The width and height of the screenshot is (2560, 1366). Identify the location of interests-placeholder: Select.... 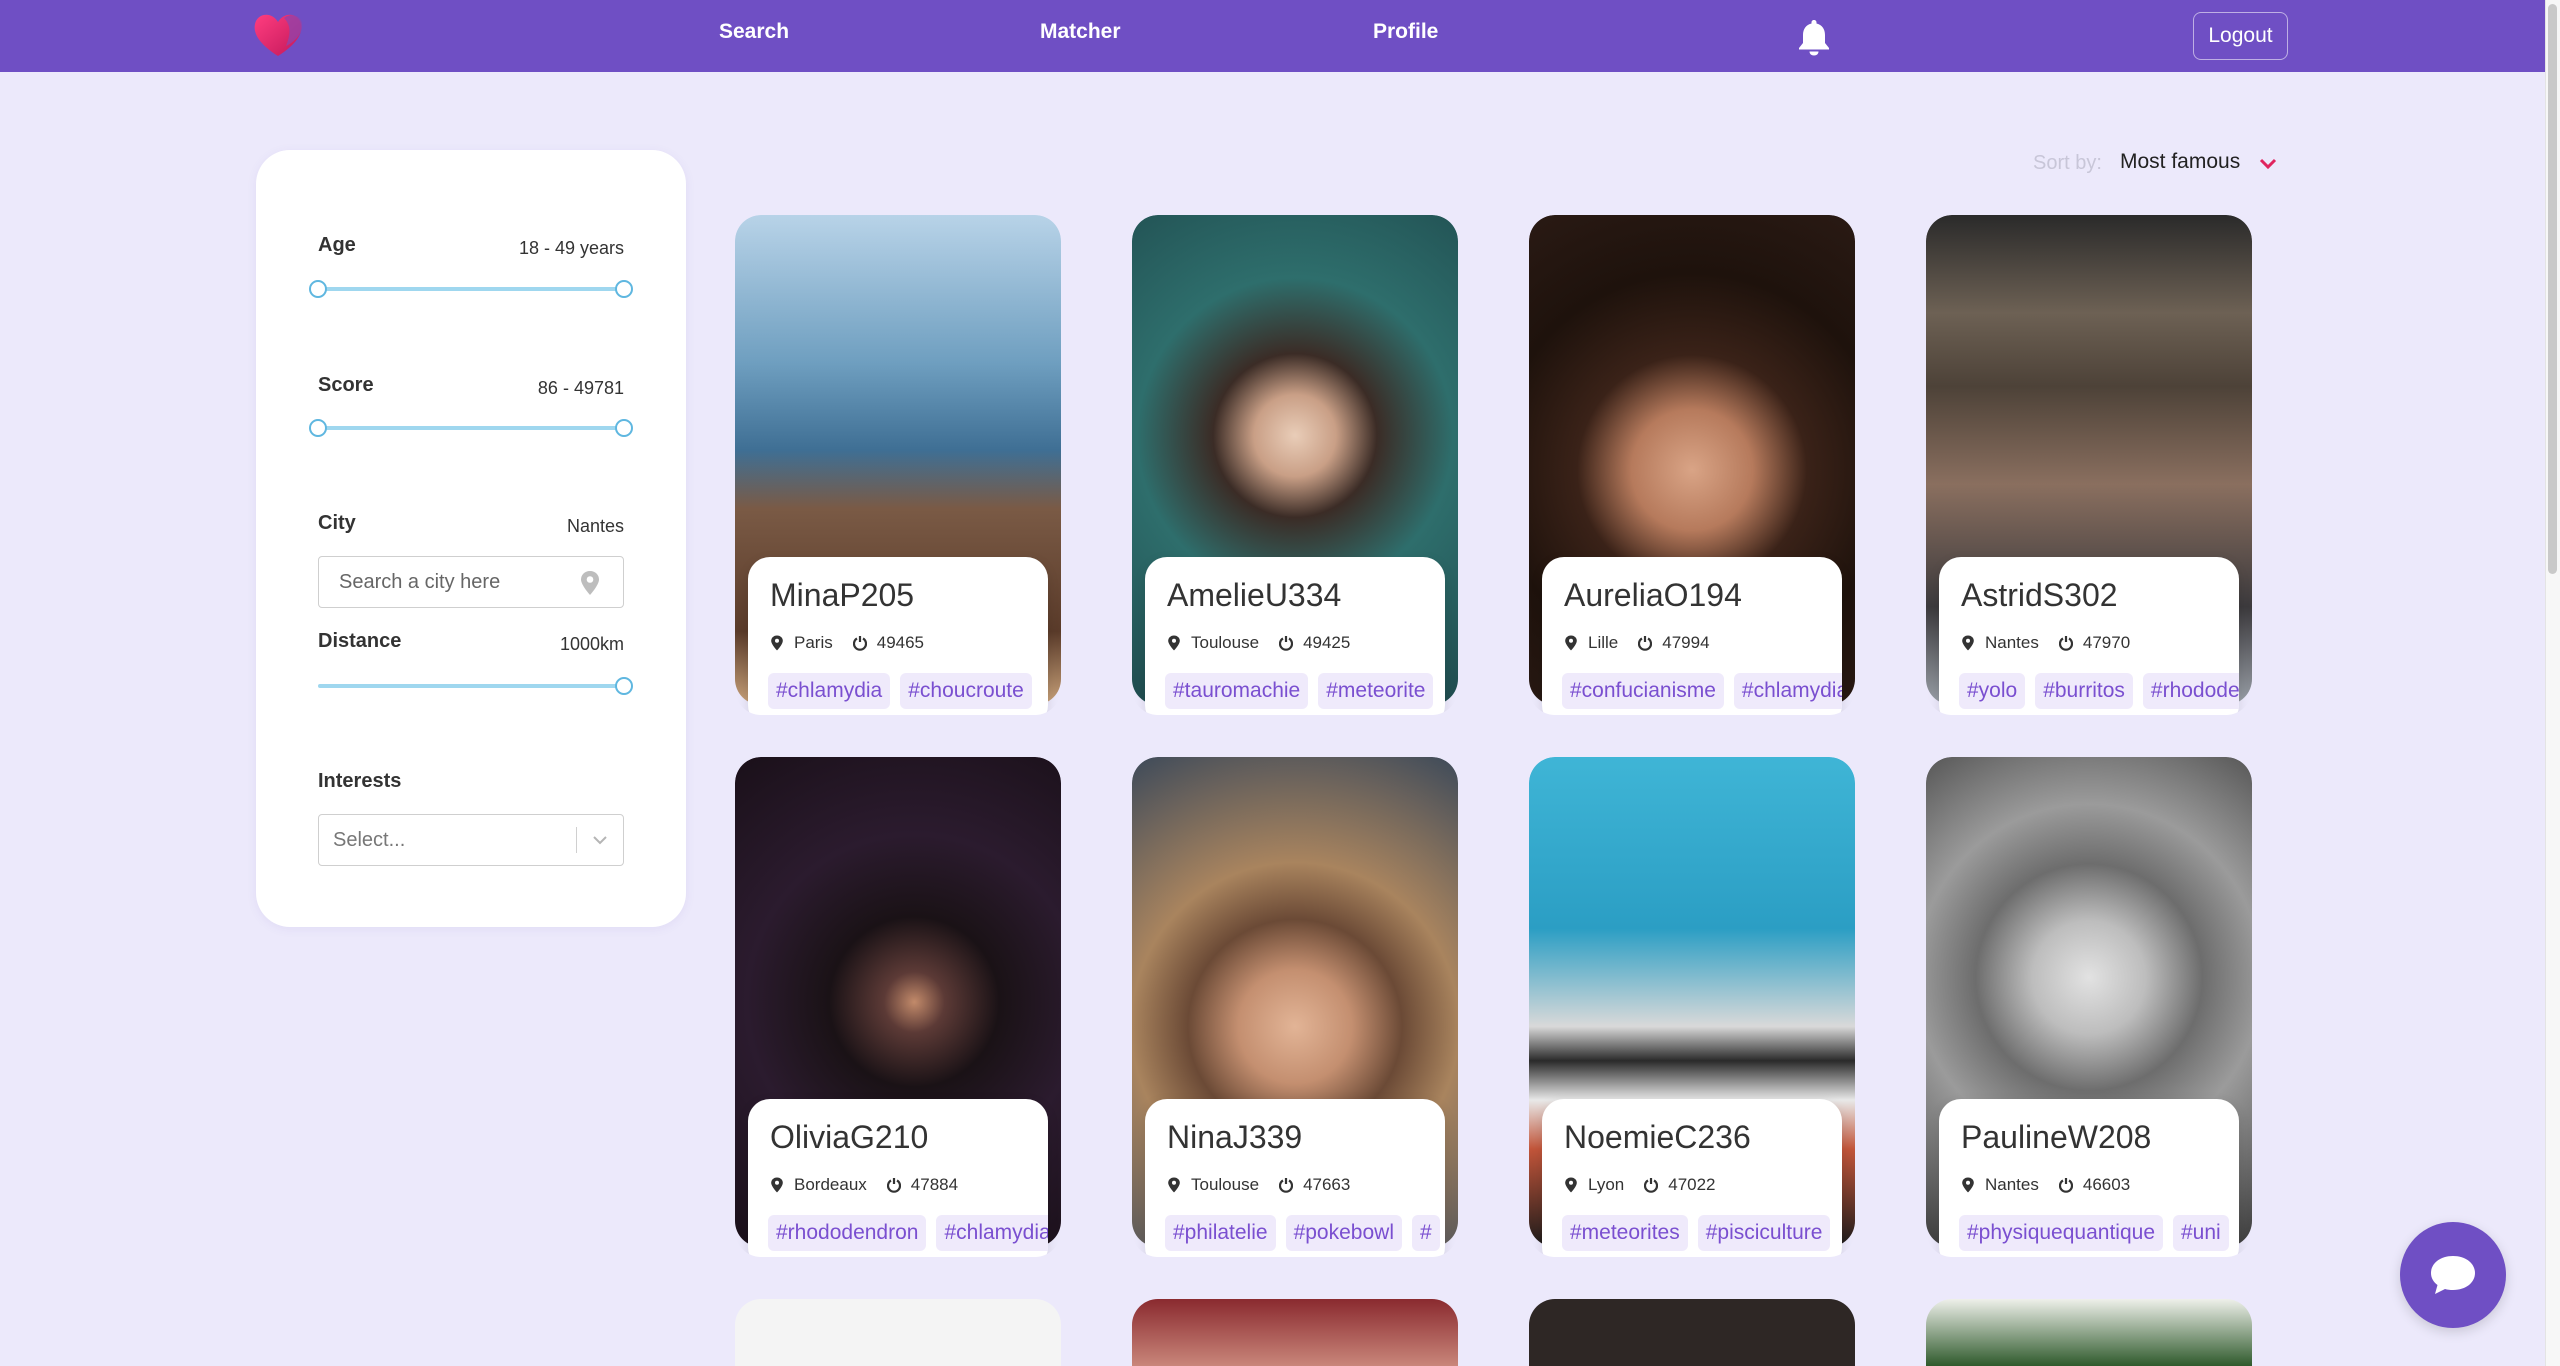
(369, 840).